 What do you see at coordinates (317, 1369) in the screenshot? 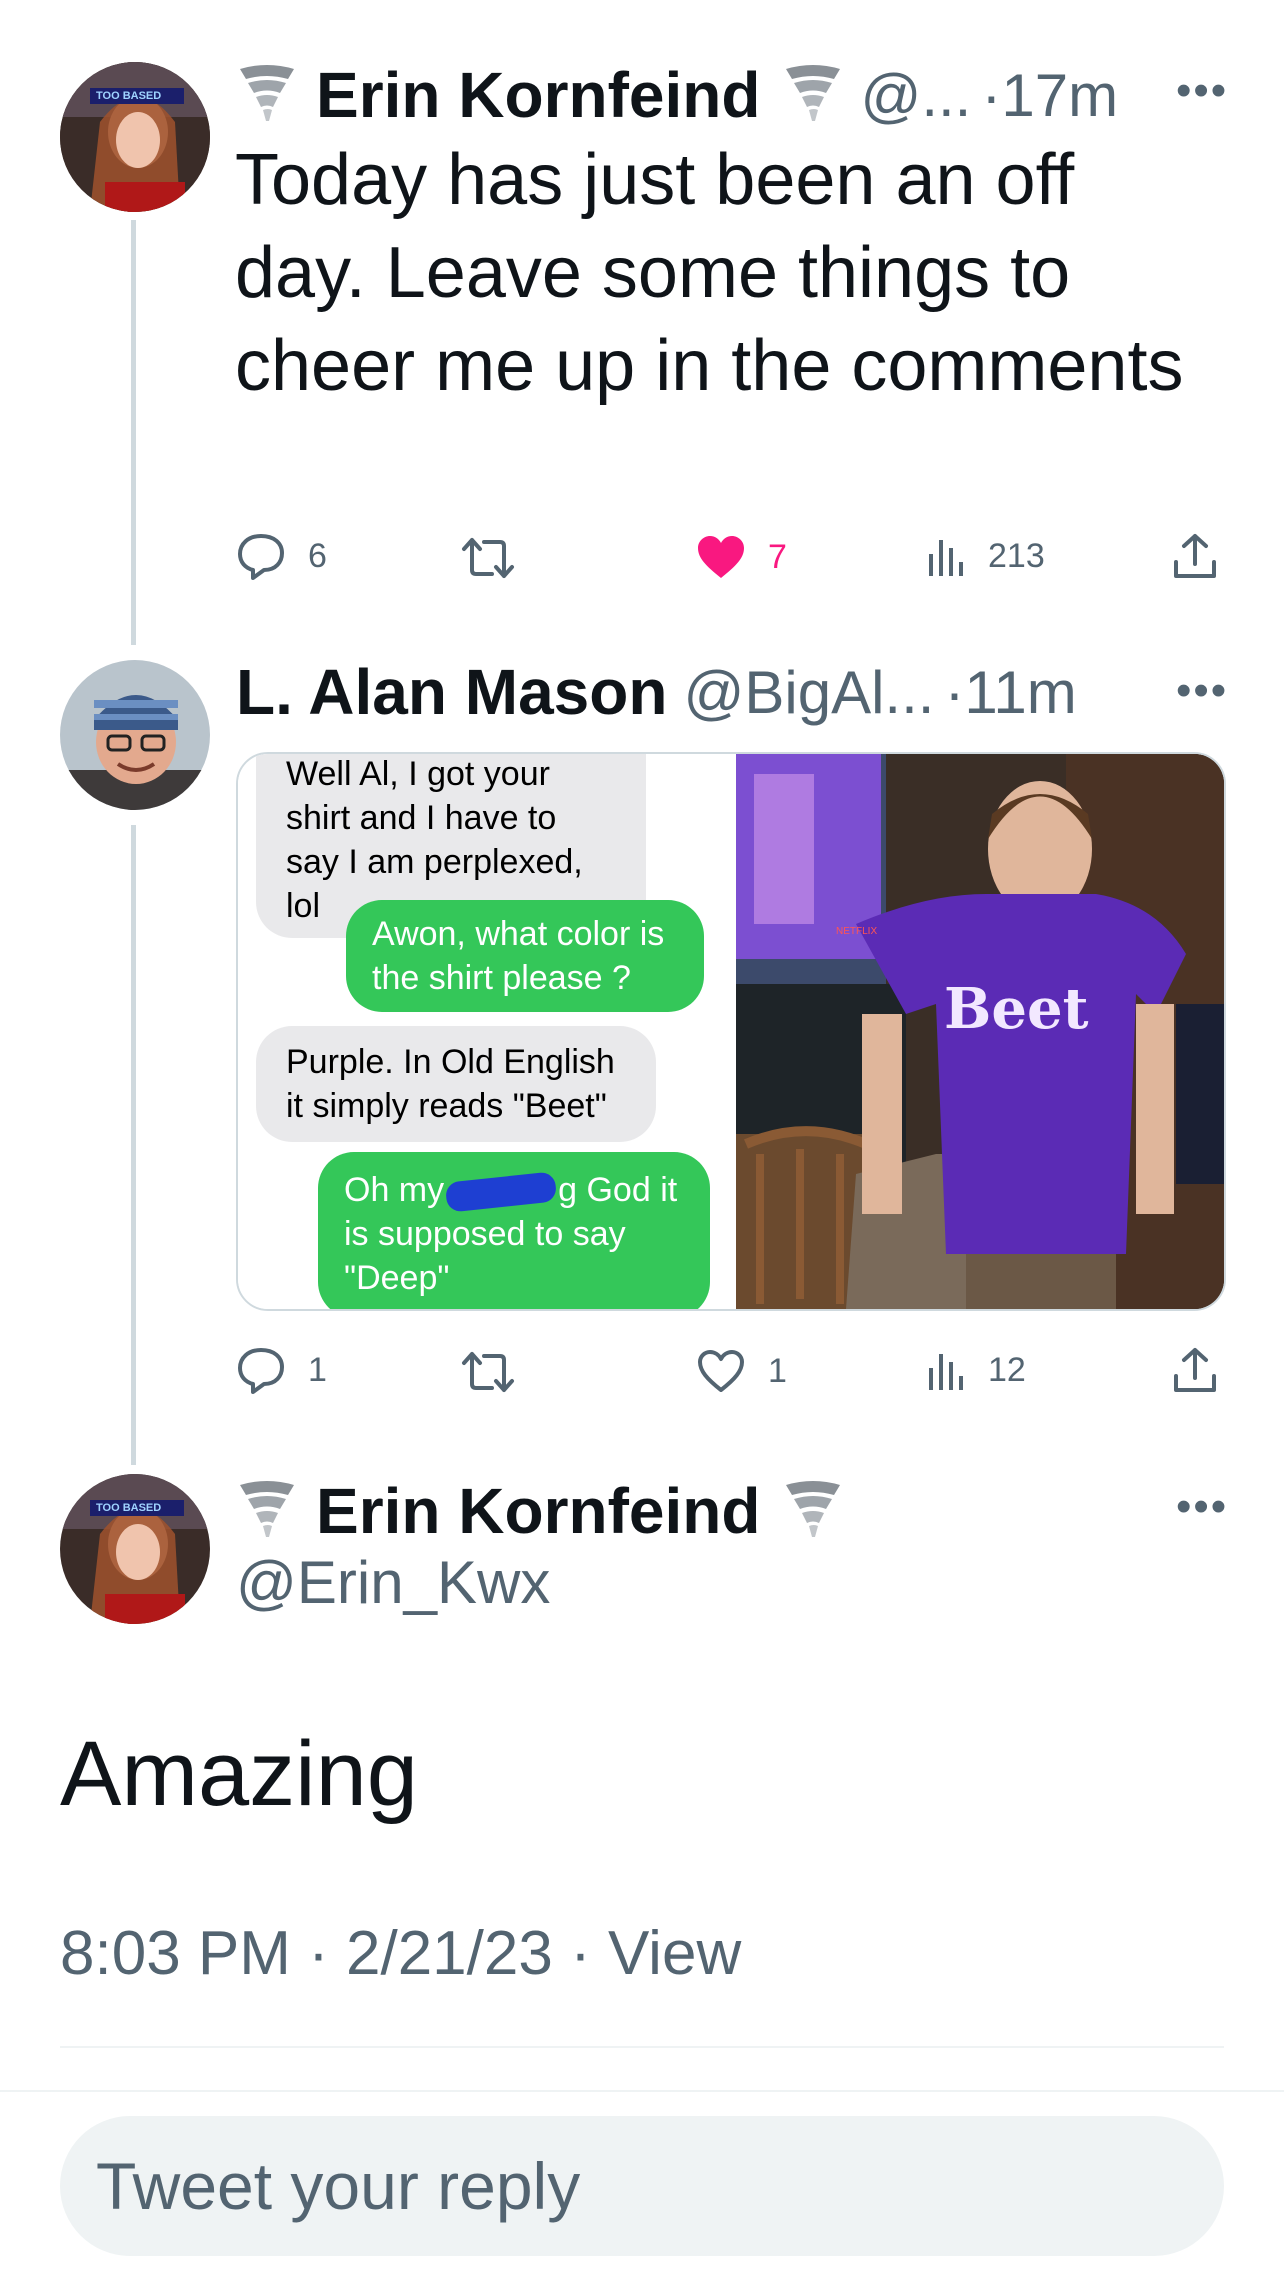
I see `reply-count: 1` at bounding box center [317, 1369].